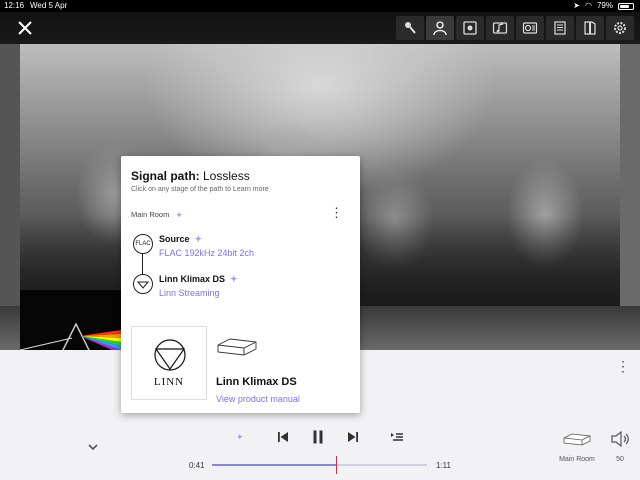  Describe the element at coordinates (577, 459) in the screenshot. I see `room-name: Main Room` at that location.